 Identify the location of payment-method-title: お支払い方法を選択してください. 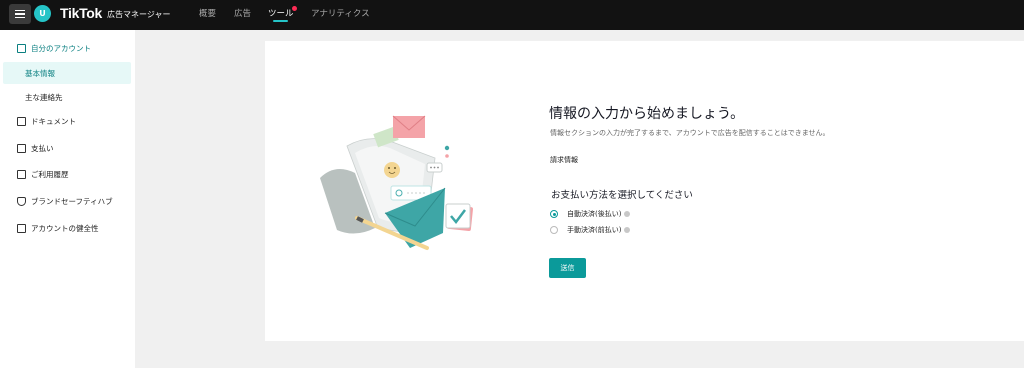
(622, 195).